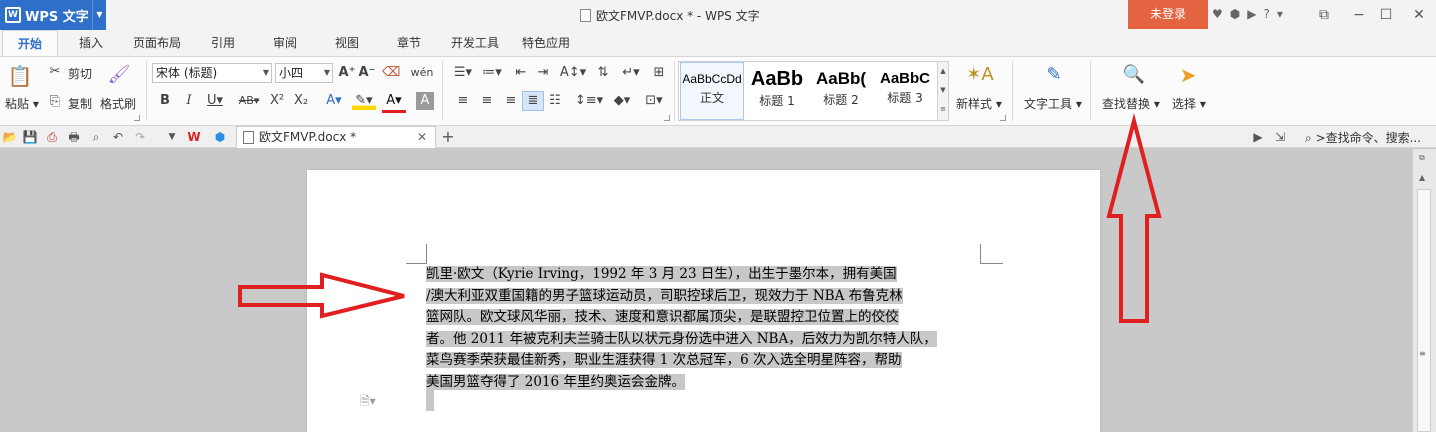  Describe the element at coordinates (1422, 177) in the screenshot. I see `scroll-up-icon: ▲` at that location.